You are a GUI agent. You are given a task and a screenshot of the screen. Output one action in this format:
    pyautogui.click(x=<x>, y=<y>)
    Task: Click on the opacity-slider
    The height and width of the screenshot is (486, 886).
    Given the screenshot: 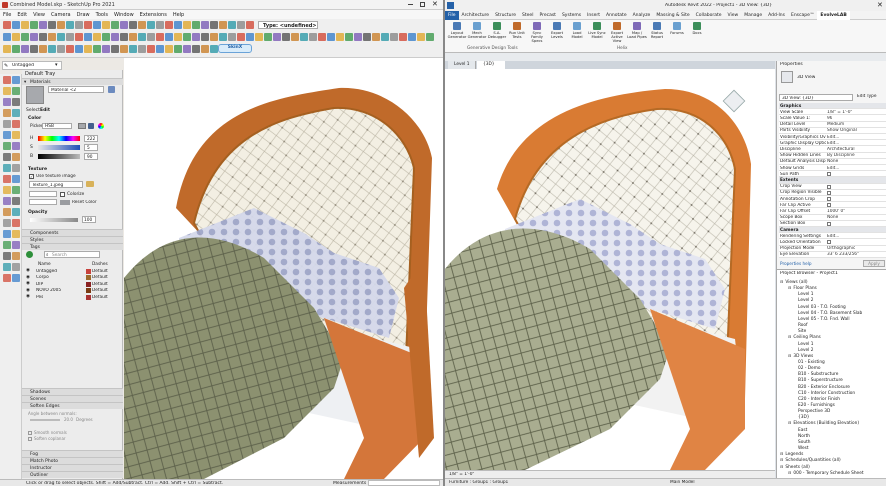 What is the action you would take?
    pyautogui.click(x=54, y=220)
    